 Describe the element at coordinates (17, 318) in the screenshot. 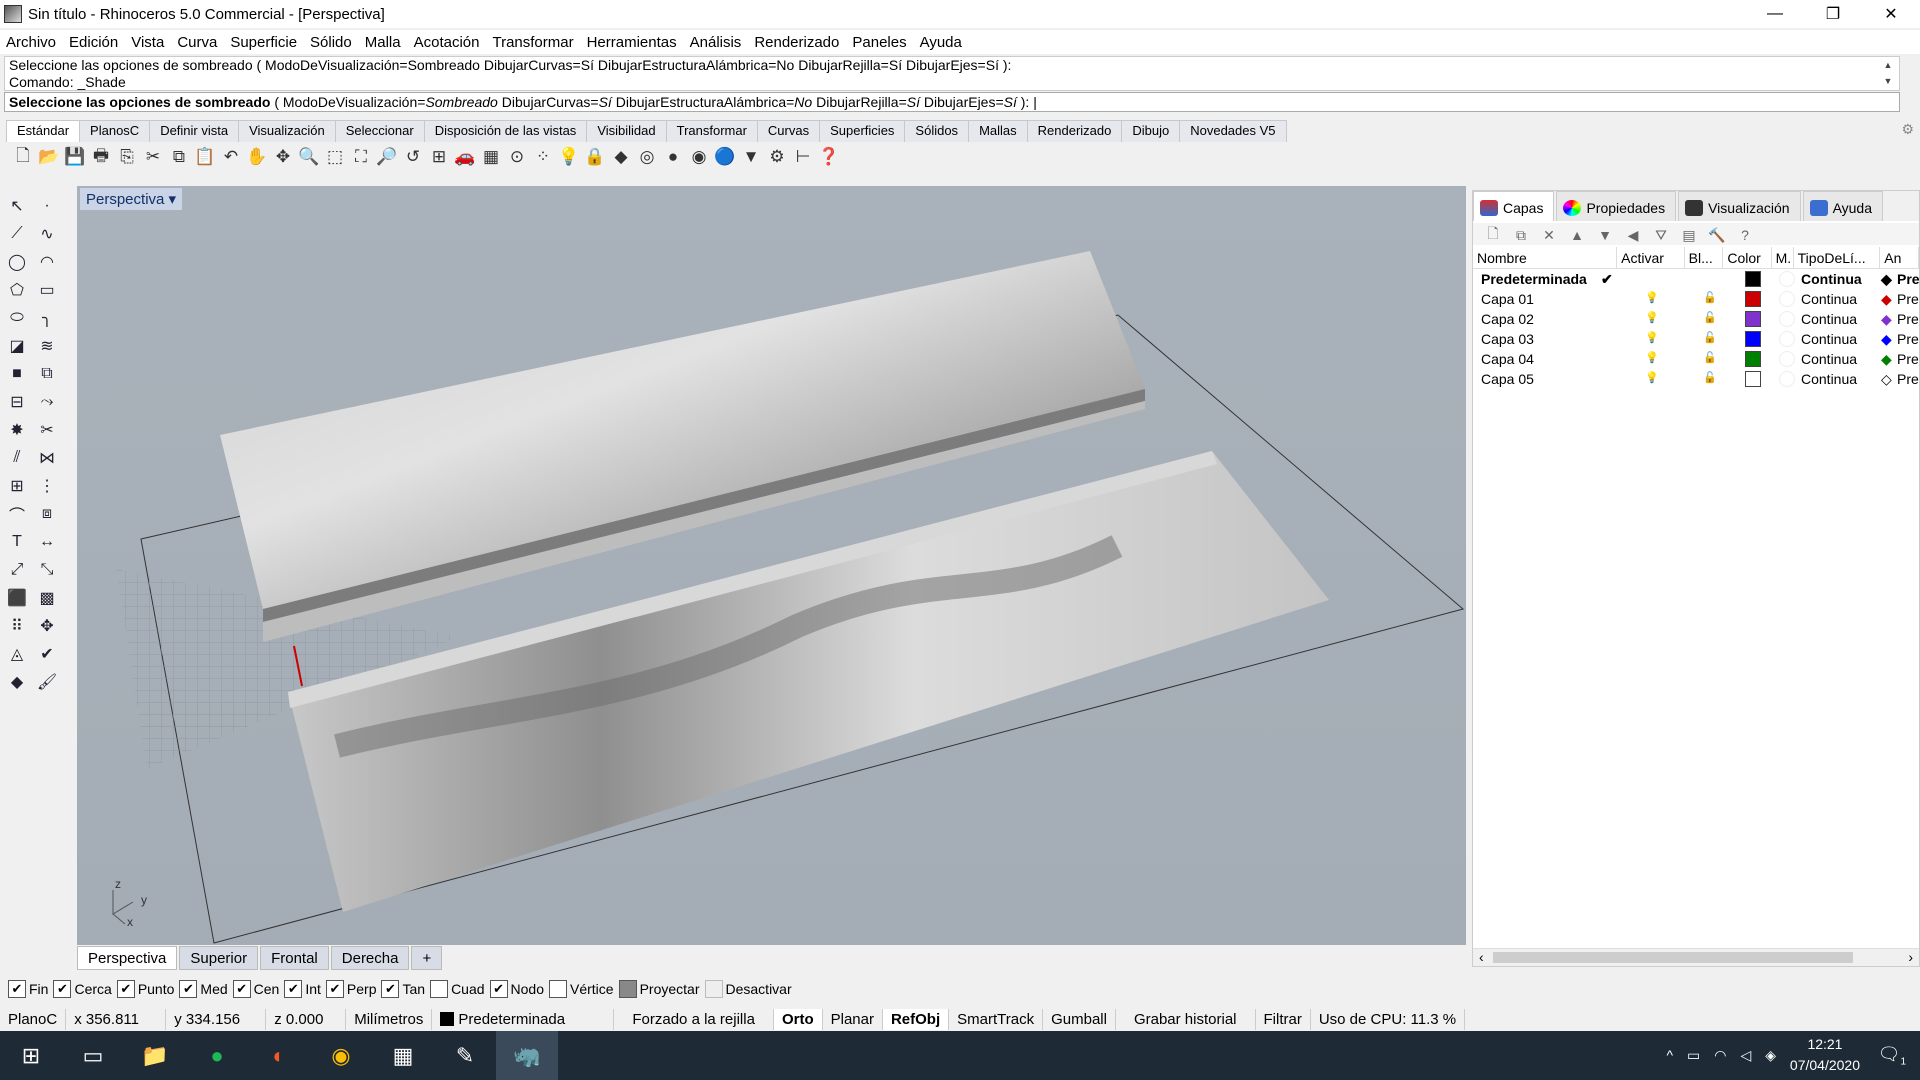

I see `ellipse-icon: ⬭` at that location.